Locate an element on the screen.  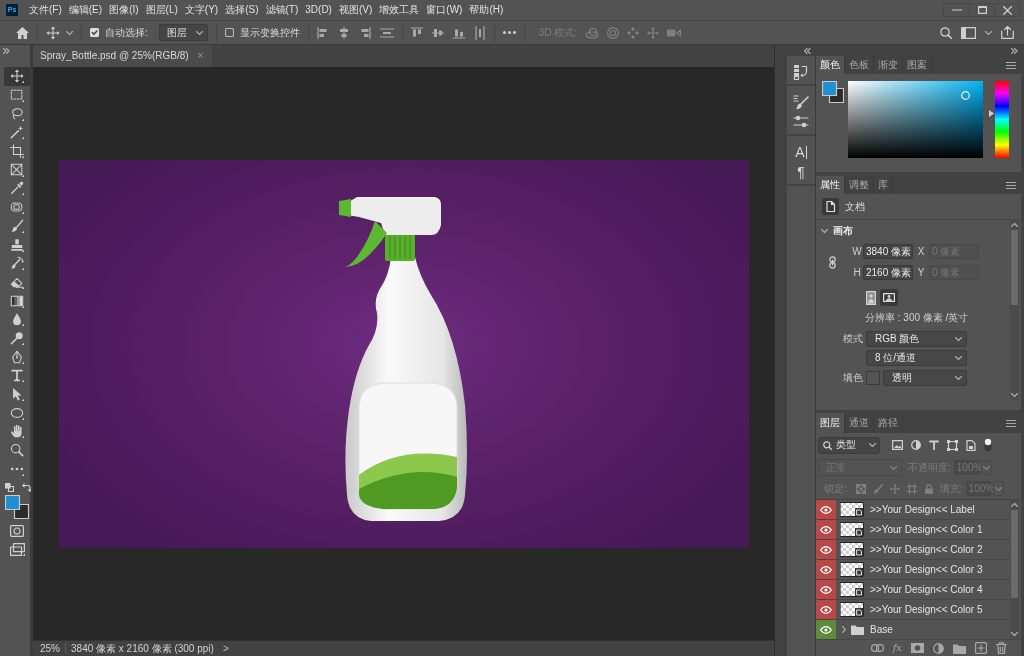
distribute-icon is located at coordinates (386, 32).